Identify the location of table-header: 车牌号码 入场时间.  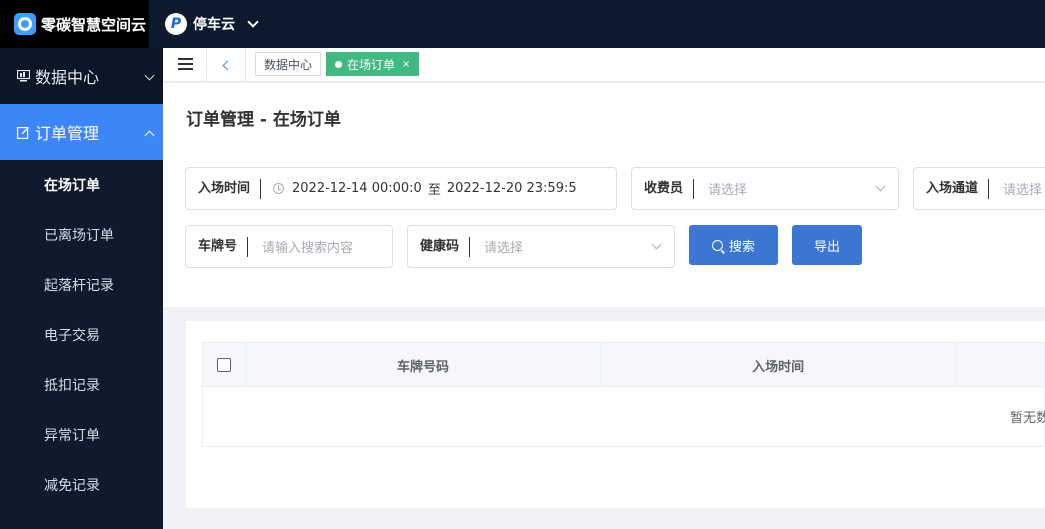
(623, 365).